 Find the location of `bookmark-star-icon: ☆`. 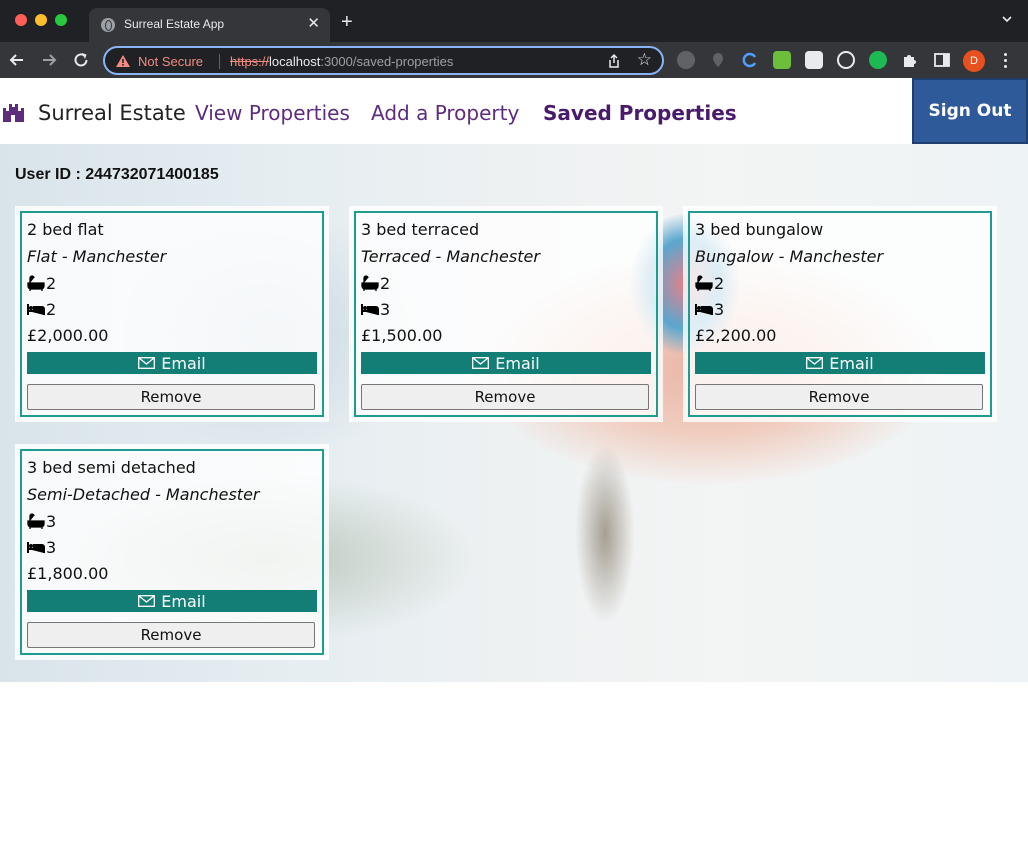

bookmark-star-icon: ☆ is located at coordinates (644, 60).